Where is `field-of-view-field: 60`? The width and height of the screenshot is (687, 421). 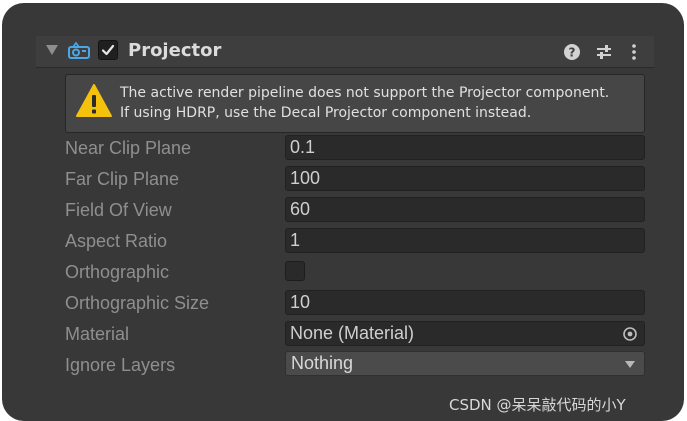
field-of-view-field: 60 is located at coordinates (465, 209).